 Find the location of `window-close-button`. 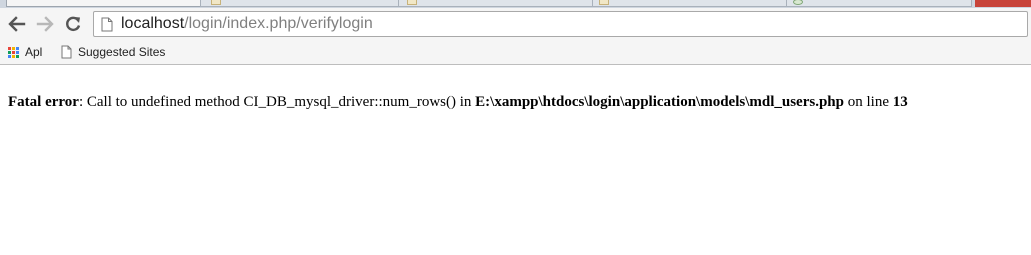

window-close-button is located at coordinates (1003, 3).